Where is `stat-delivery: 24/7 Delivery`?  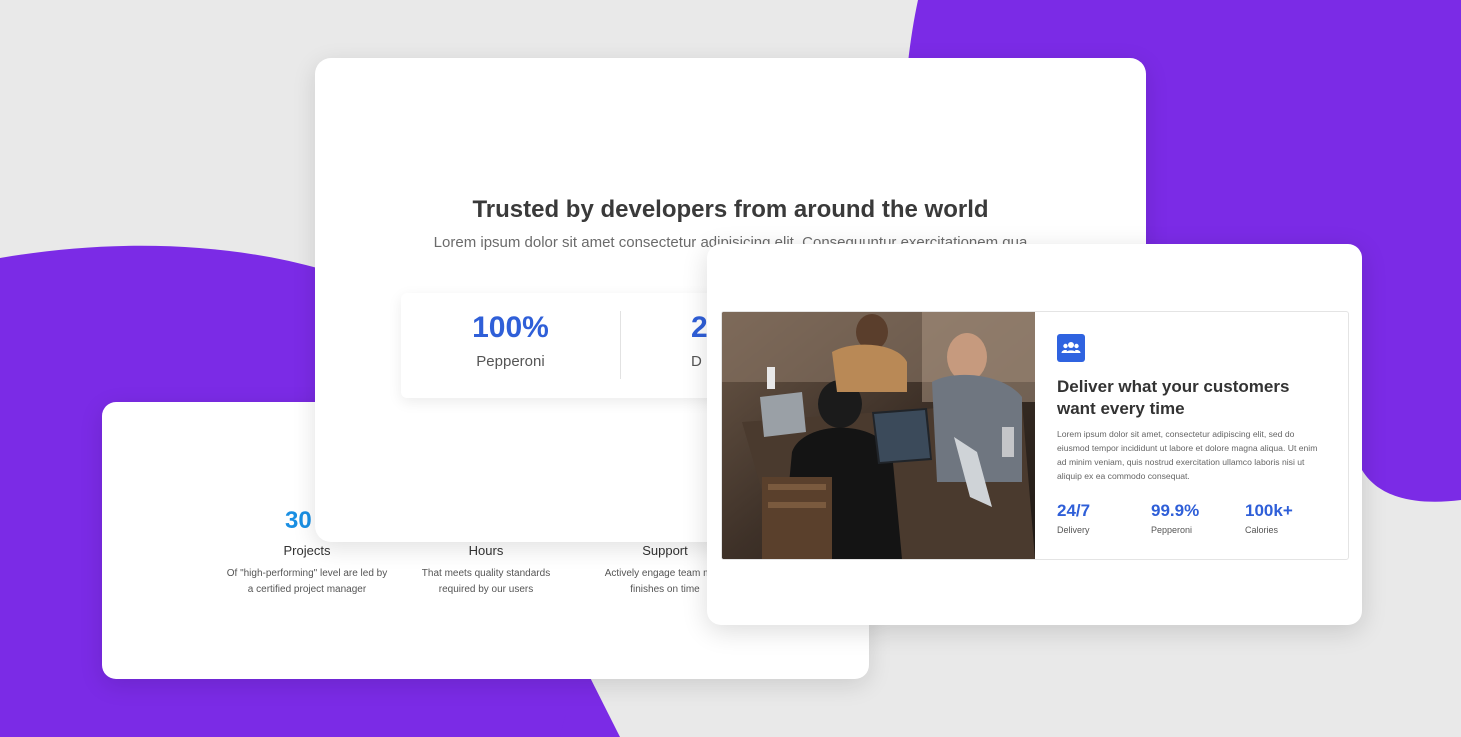 stat-delivery: 24/7 Delivery is located at coordinates (1073, 518).